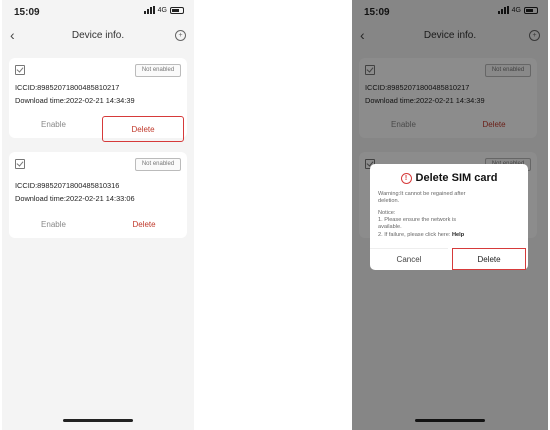 The image size is (550, 430). Describe the element at coordinates (177, 10) in the screenshot. I see `battery-icon` at that location.